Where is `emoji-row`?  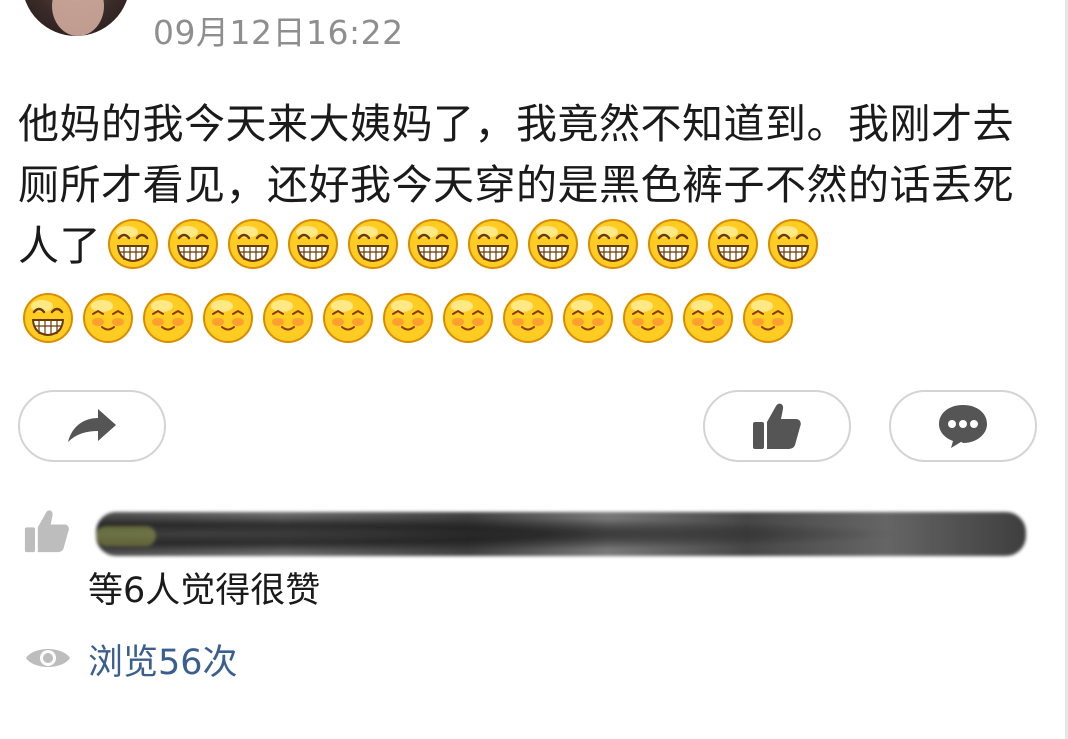
emoji-row is located at coordinates (408, 318).